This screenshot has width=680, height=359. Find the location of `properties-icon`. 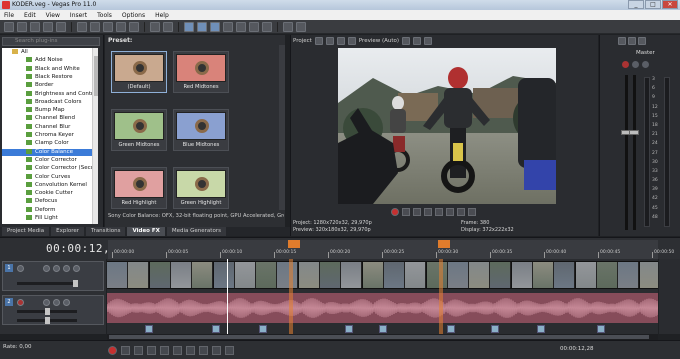

properties-icon is located at coordinates (61, 26).